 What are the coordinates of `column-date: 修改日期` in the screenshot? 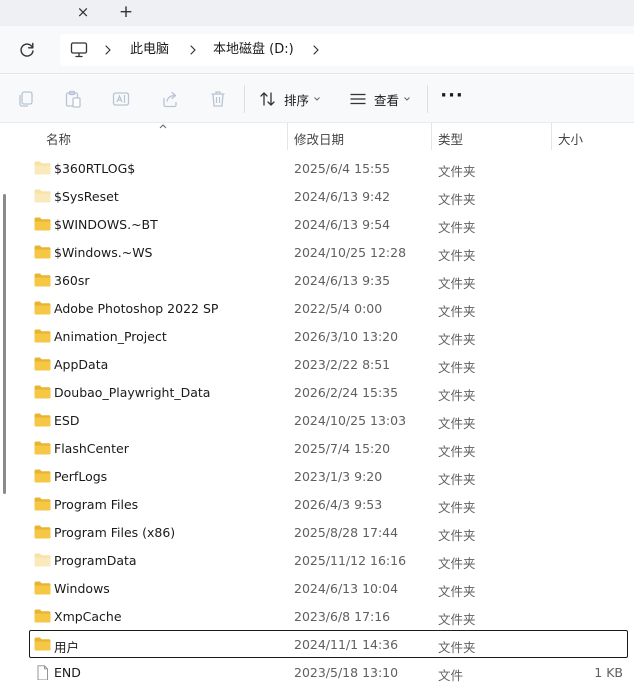 It's located at (319, 138).